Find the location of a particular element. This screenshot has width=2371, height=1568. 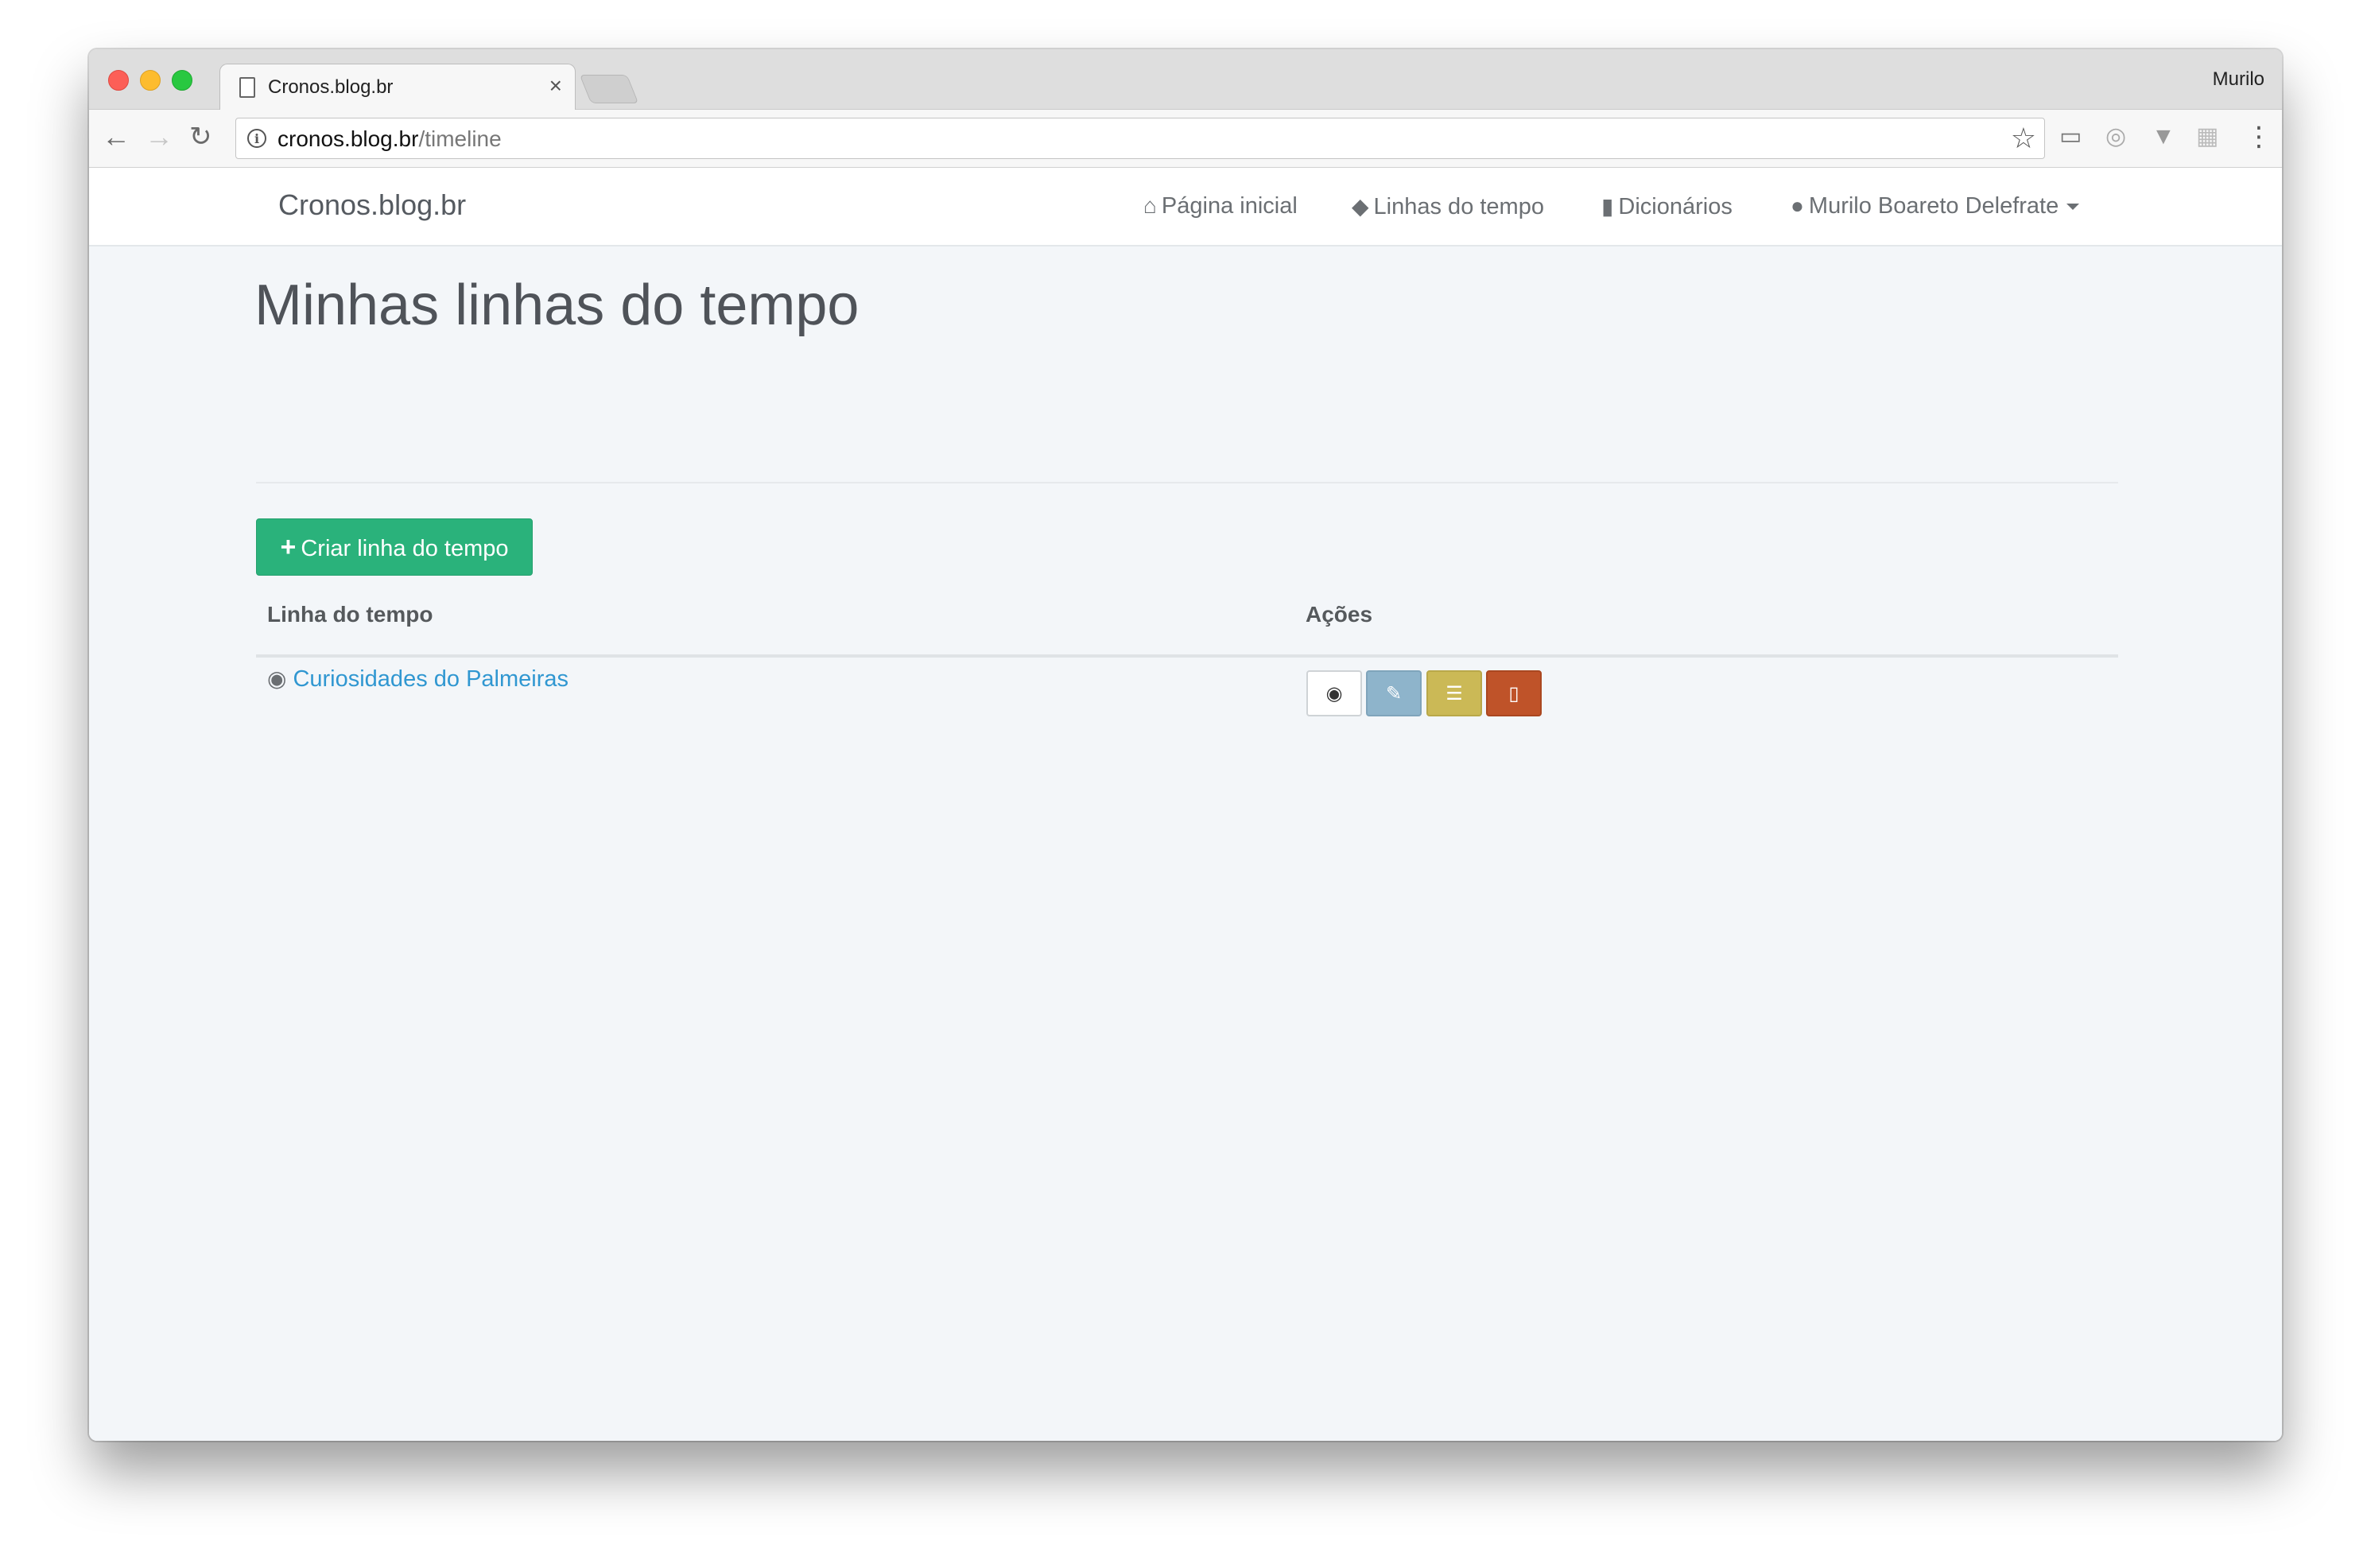

nav-user-label: Murilo Boareto Delefrate is located at coordinates (1933, 206).